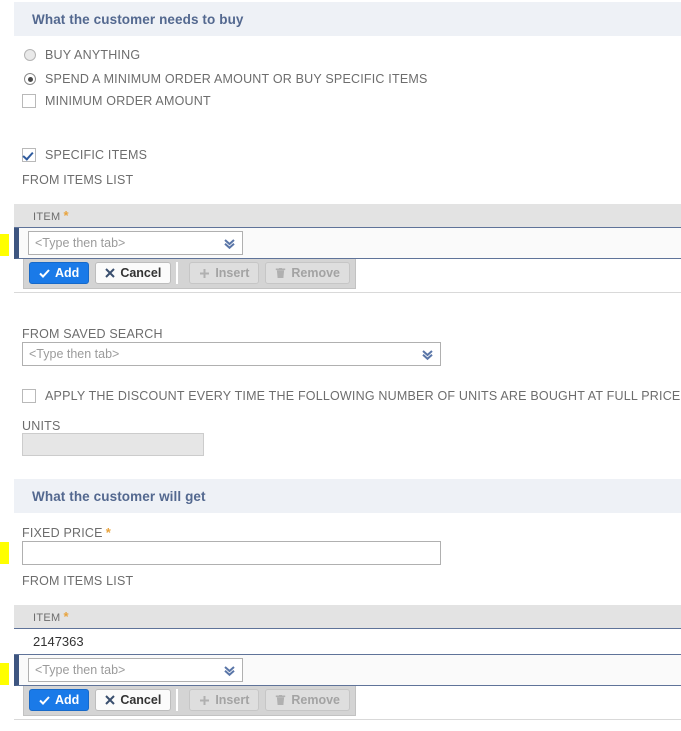 The width and height of the screenshot is (681, 731). Describe the element at coordinates (135, 243) in the screenshot. I see `item-dropdown-buy: <Type then tab>` at that location.